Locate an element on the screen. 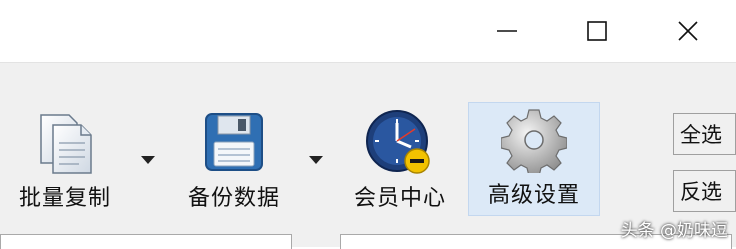 The width and height of the screenshot is (736, 249). member-center-button: 会员中心 is located at coordinates (400, 164).